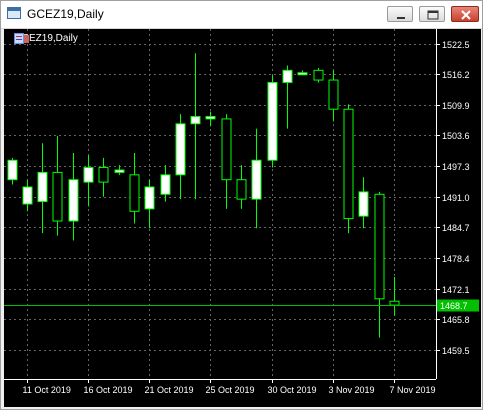  I want to click on x-tick-label: 7 Nov 2019, so click(413, 390).